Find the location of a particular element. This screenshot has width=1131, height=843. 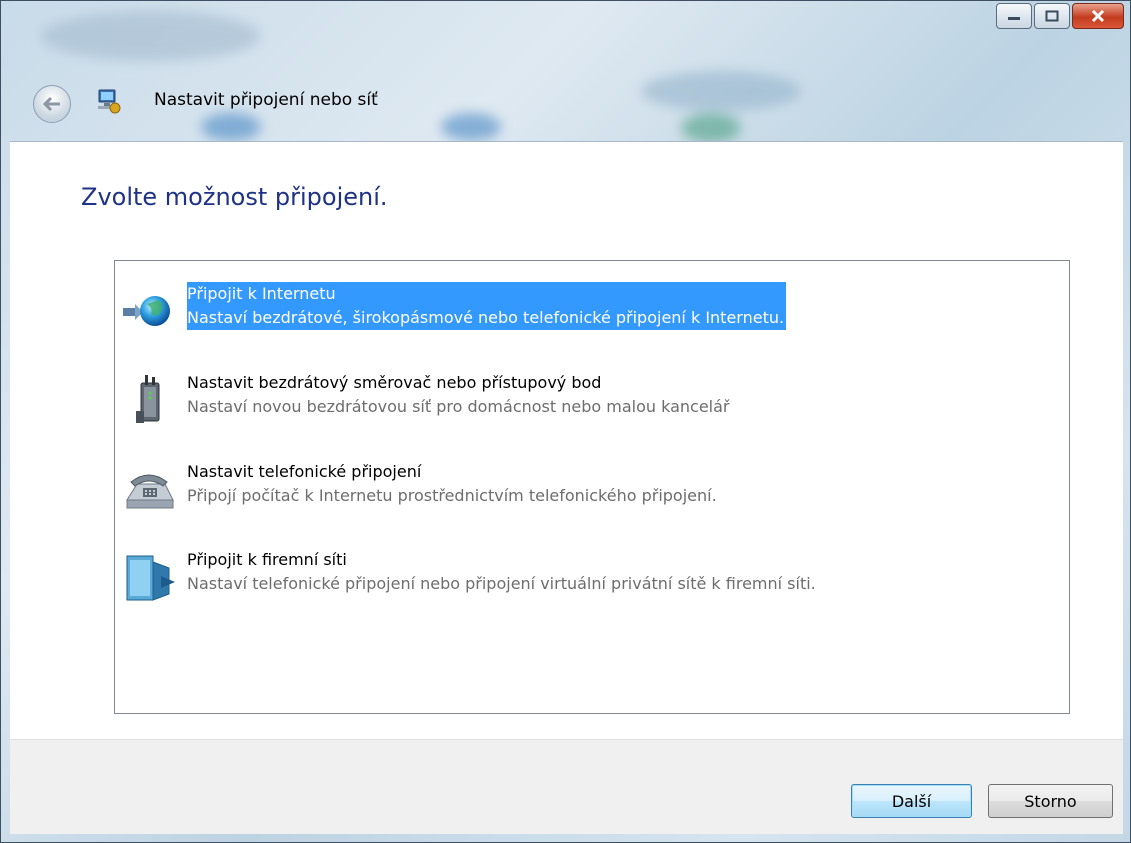

minimize-icon is located at coordinates (1014, 18).